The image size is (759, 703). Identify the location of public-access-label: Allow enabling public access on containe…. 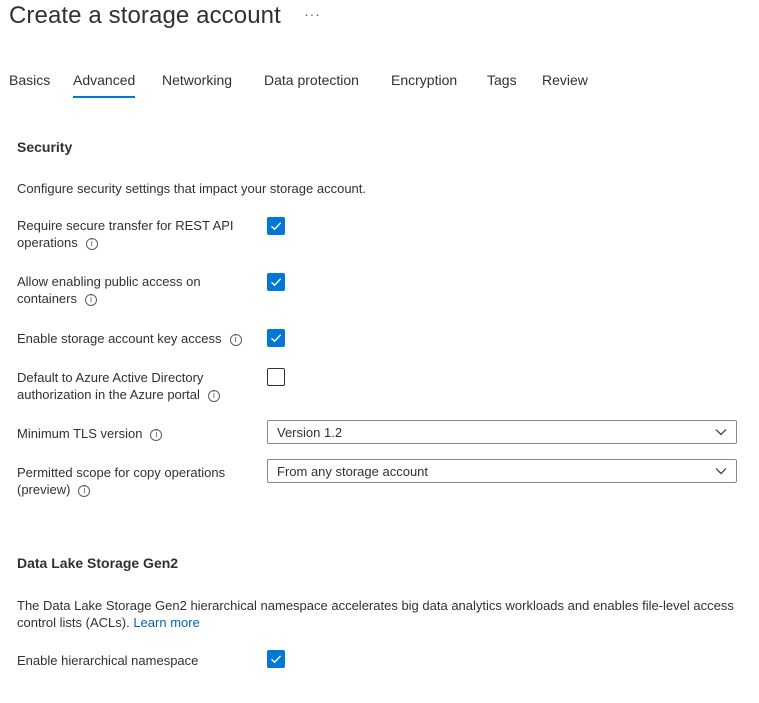
(132, 290).